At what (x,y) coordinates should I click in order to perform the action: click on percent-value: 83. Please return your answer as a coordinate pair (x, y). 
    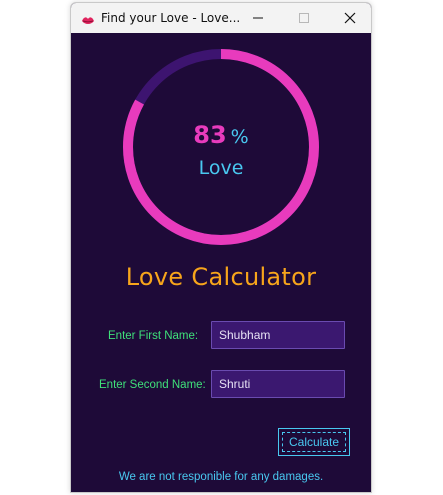
    Looking at the image, I should click on (210, 135).